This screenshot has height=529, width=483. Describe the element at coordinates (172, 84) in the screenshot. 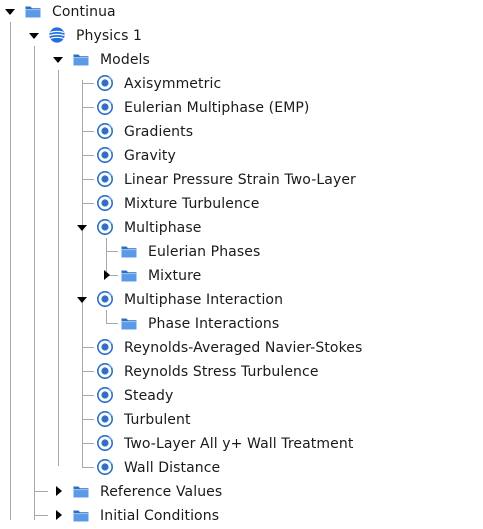

I see `tree-node-axisymmetric: Axisymmetric` at that location.